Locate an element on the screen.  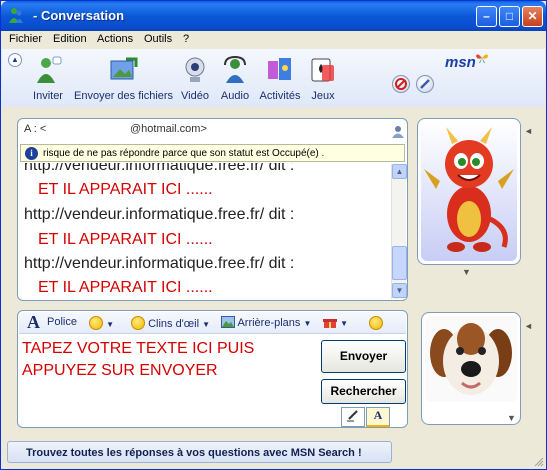
message-scrollbar: ▲ ▼ is located at coordinates (399, 231).